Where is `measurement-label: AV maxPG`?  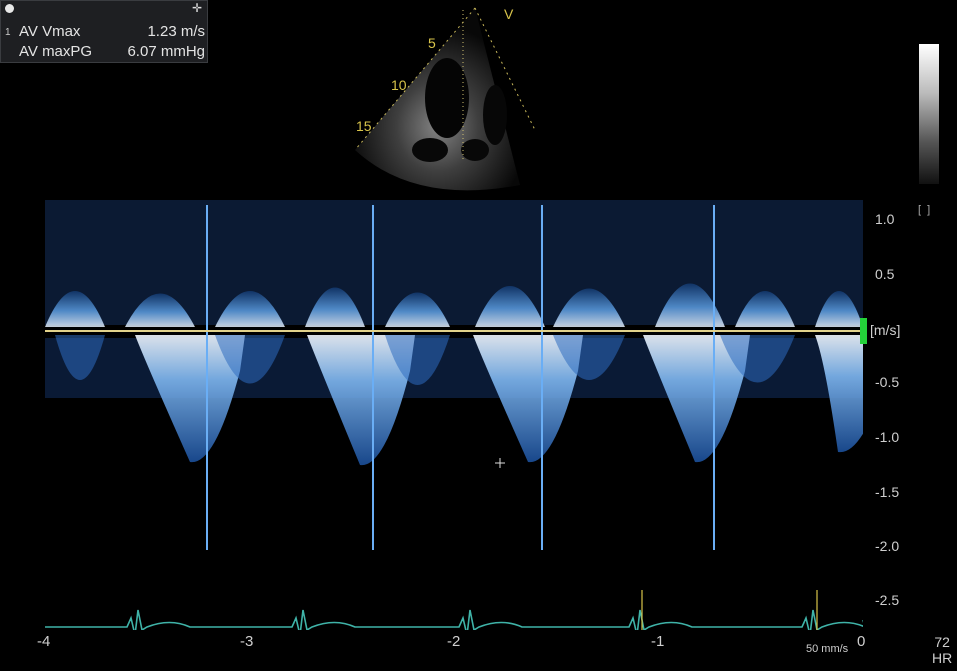 measurement-label: AV maxPG is located at coordinates (56, 51).